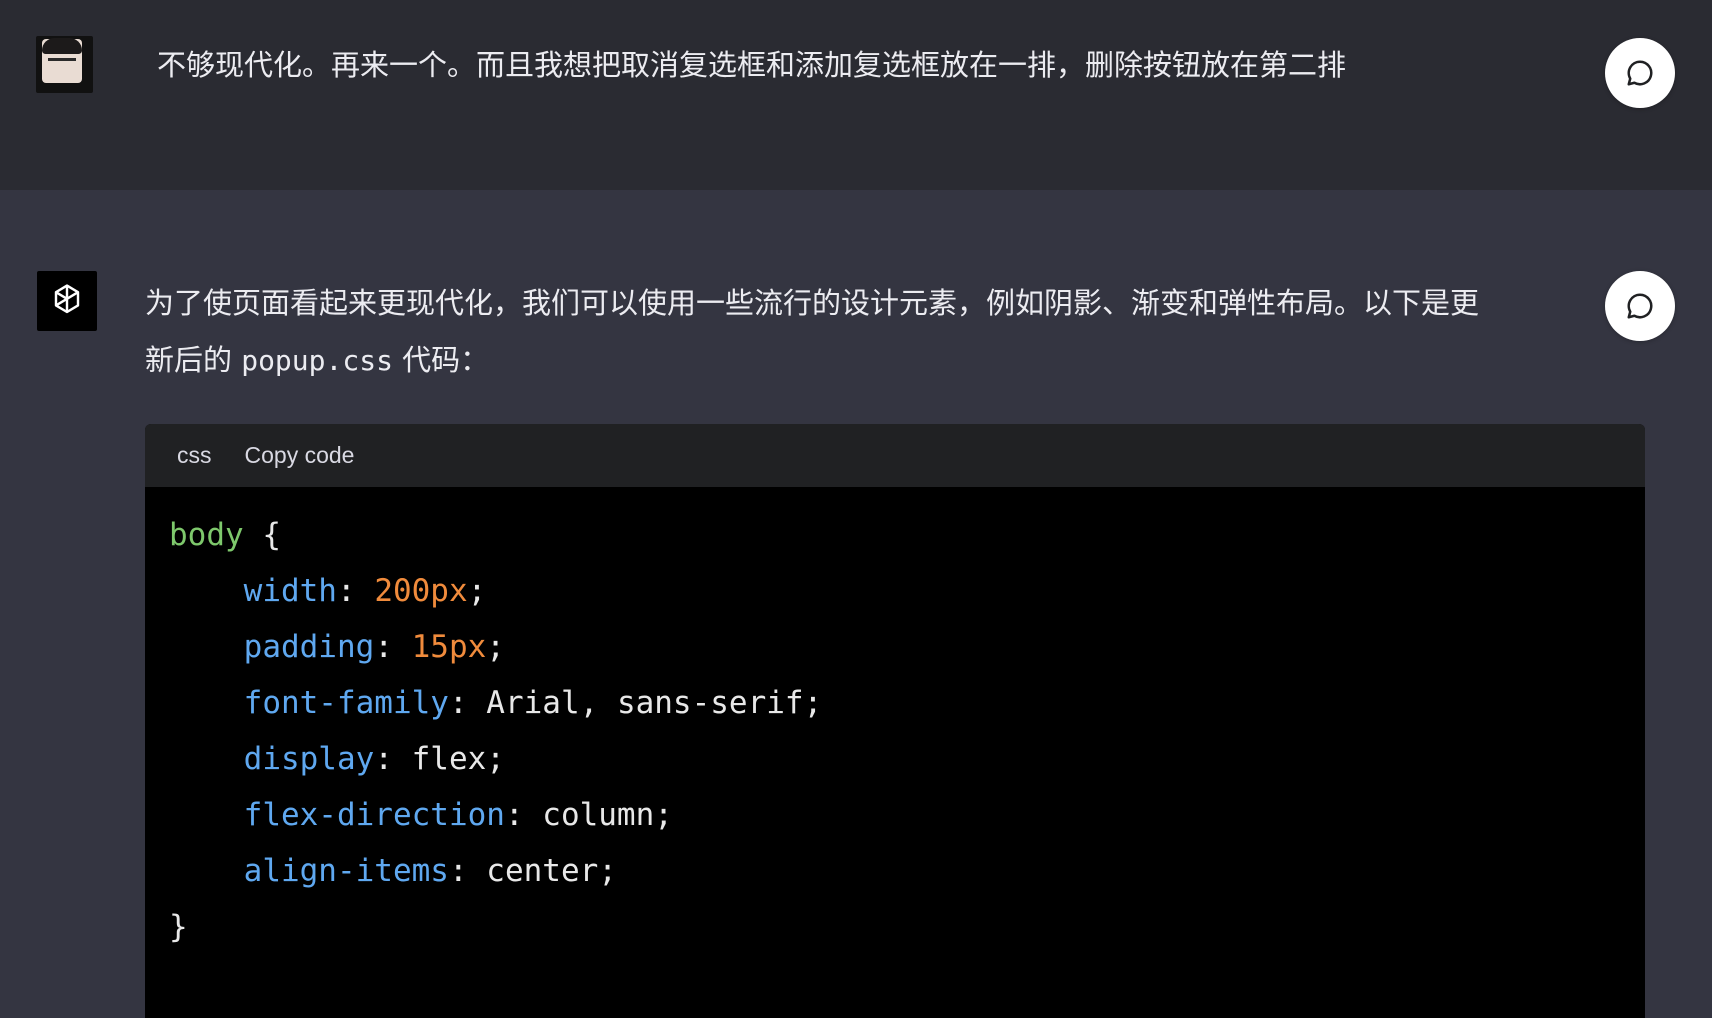 The width and height of the screenshot is (1712, 1018). I want to click on feedback-button, so click(1640, 73).